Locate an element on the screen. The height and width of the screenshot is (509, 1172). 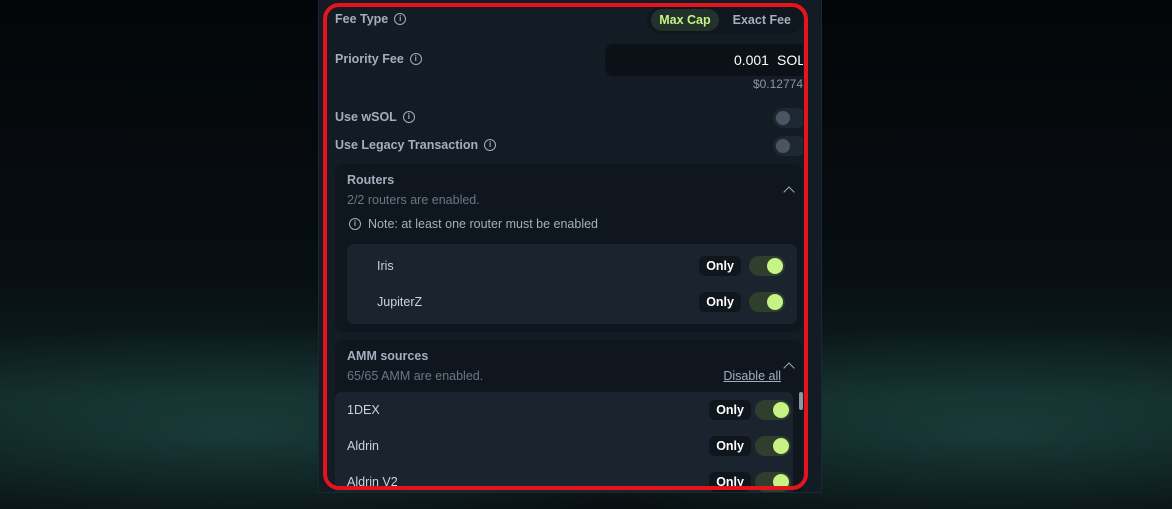
use-wsol-toggle is located at coordinates (788, 118).